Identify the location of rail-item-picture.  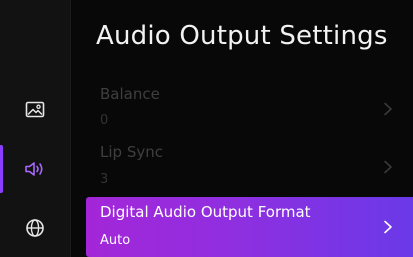
(35, 110).